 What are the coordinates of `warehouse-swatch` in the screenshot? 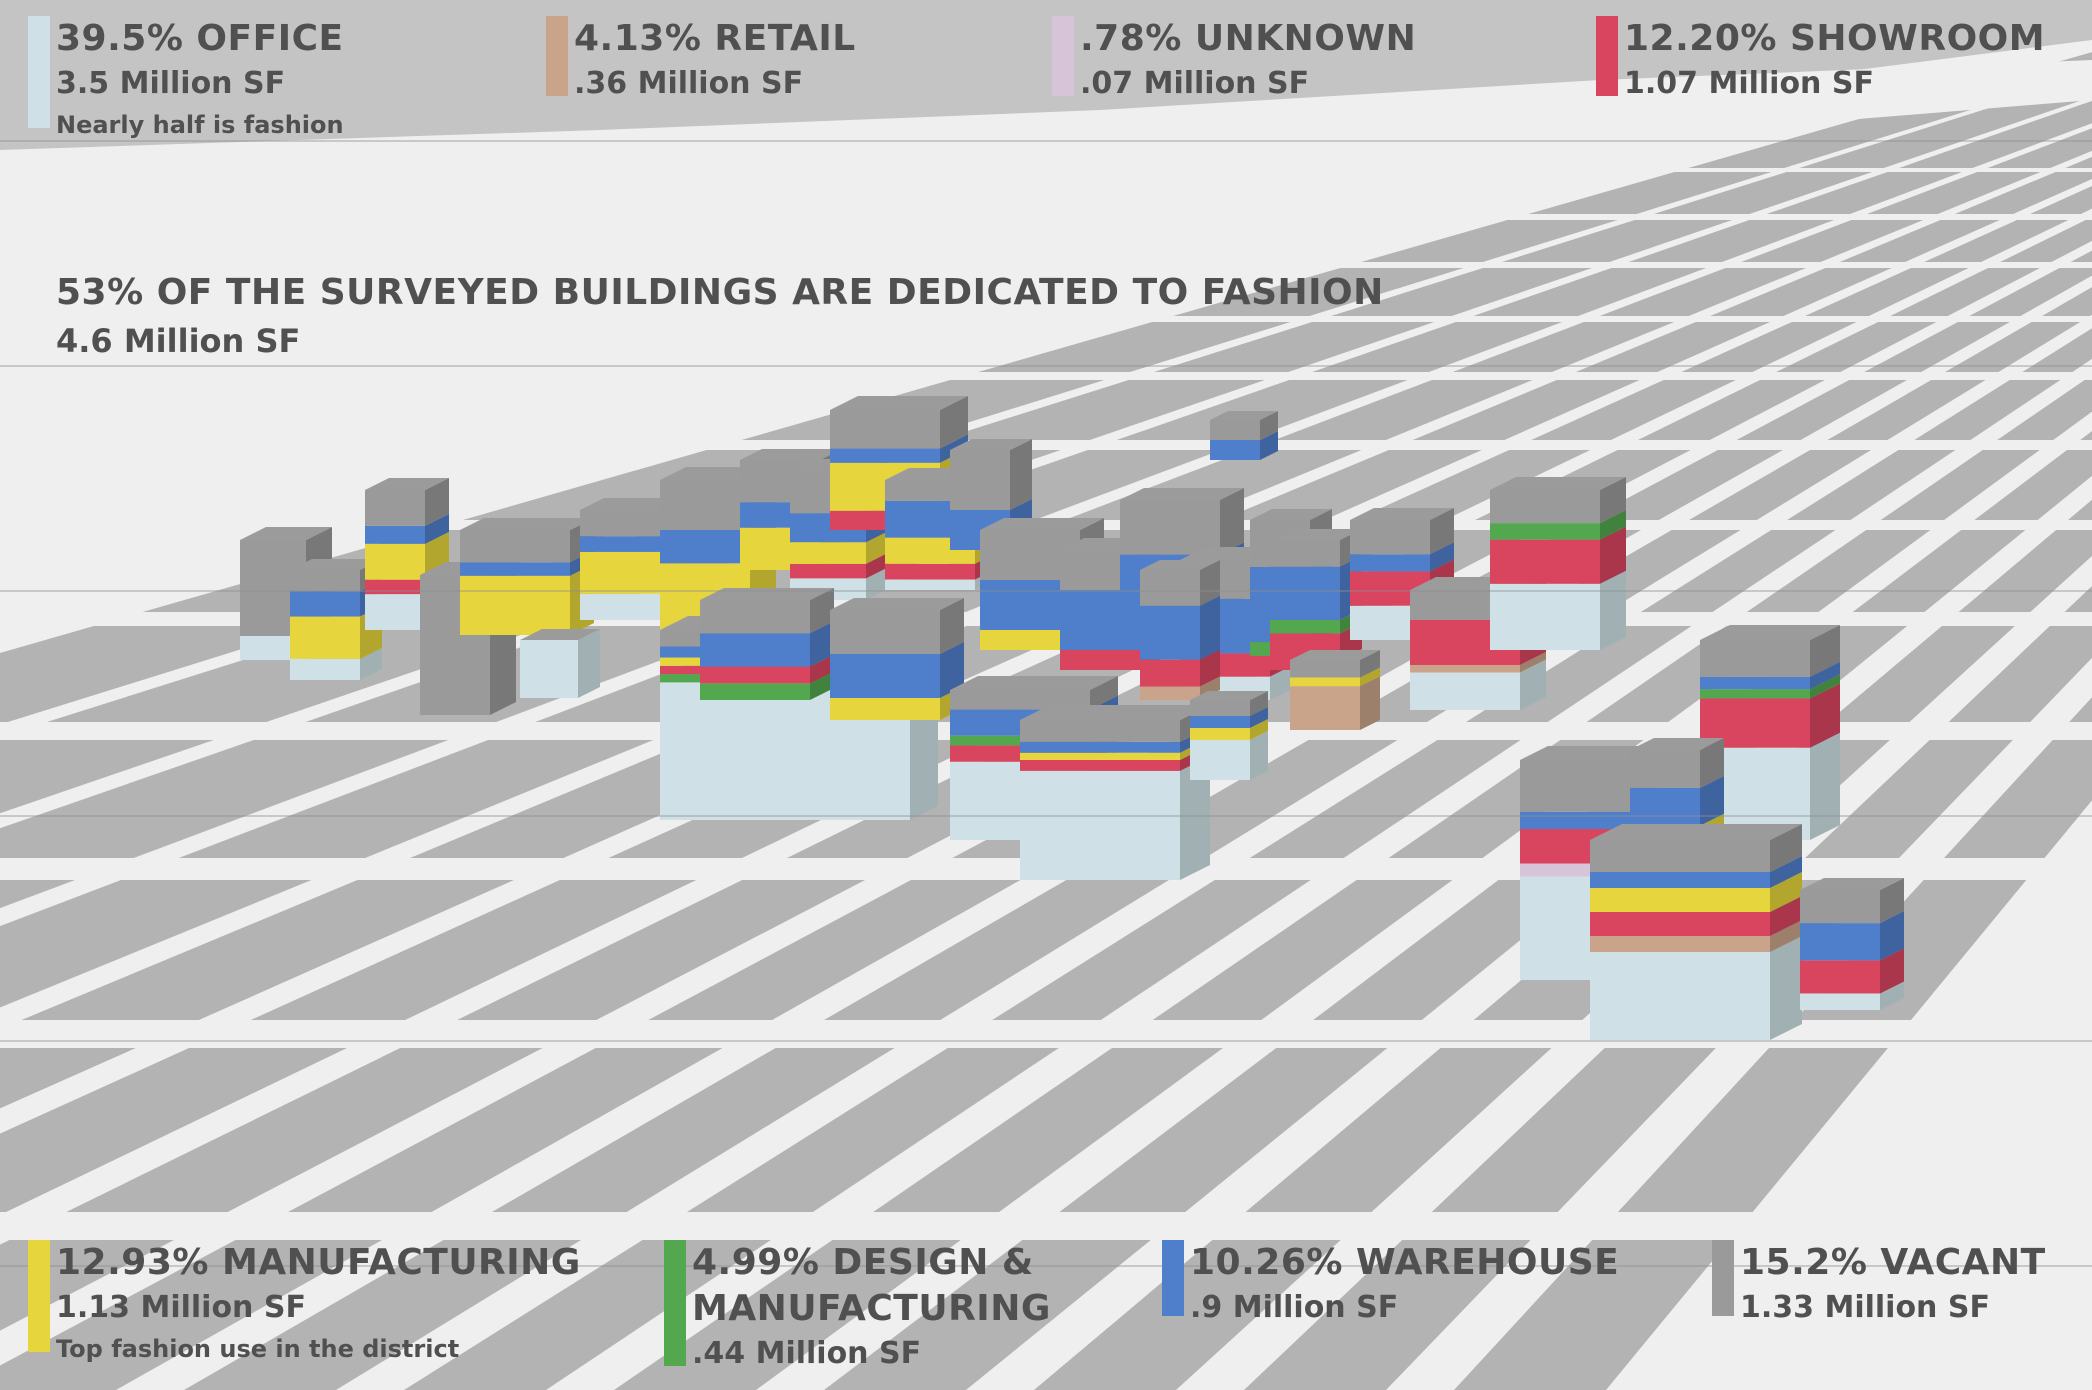 It's located at (1173, 1278).